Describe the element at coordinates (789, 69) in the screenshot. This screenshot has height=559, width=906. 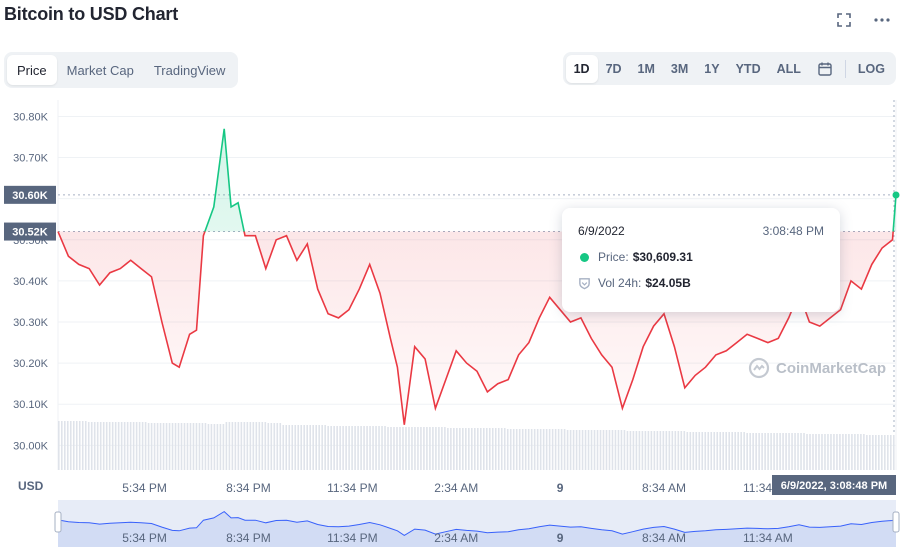
I see `range-all: ALL` at that location.